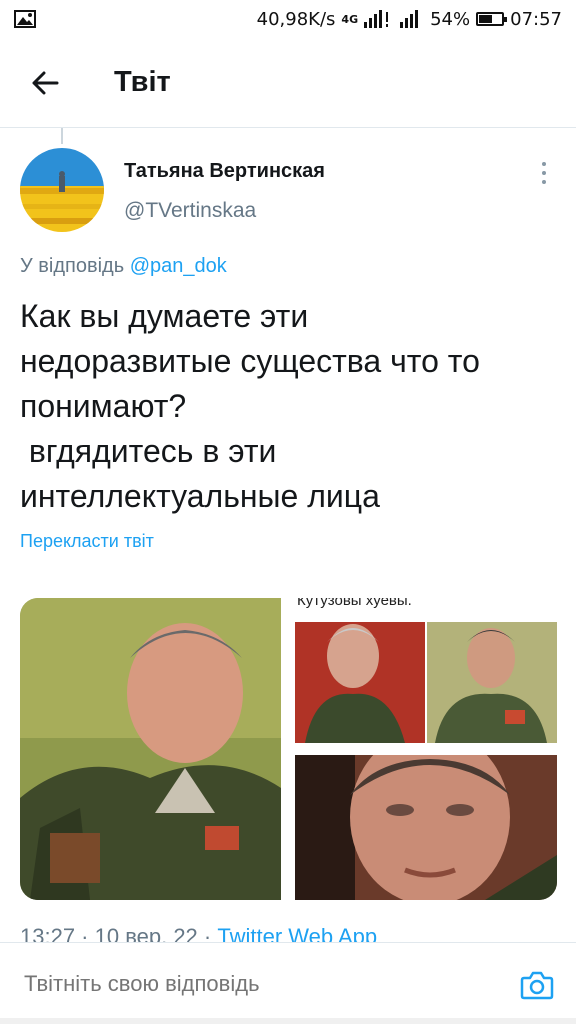 The image size is (576, 1024). I want to click on battery-percent: 54%, so click(450, 19).